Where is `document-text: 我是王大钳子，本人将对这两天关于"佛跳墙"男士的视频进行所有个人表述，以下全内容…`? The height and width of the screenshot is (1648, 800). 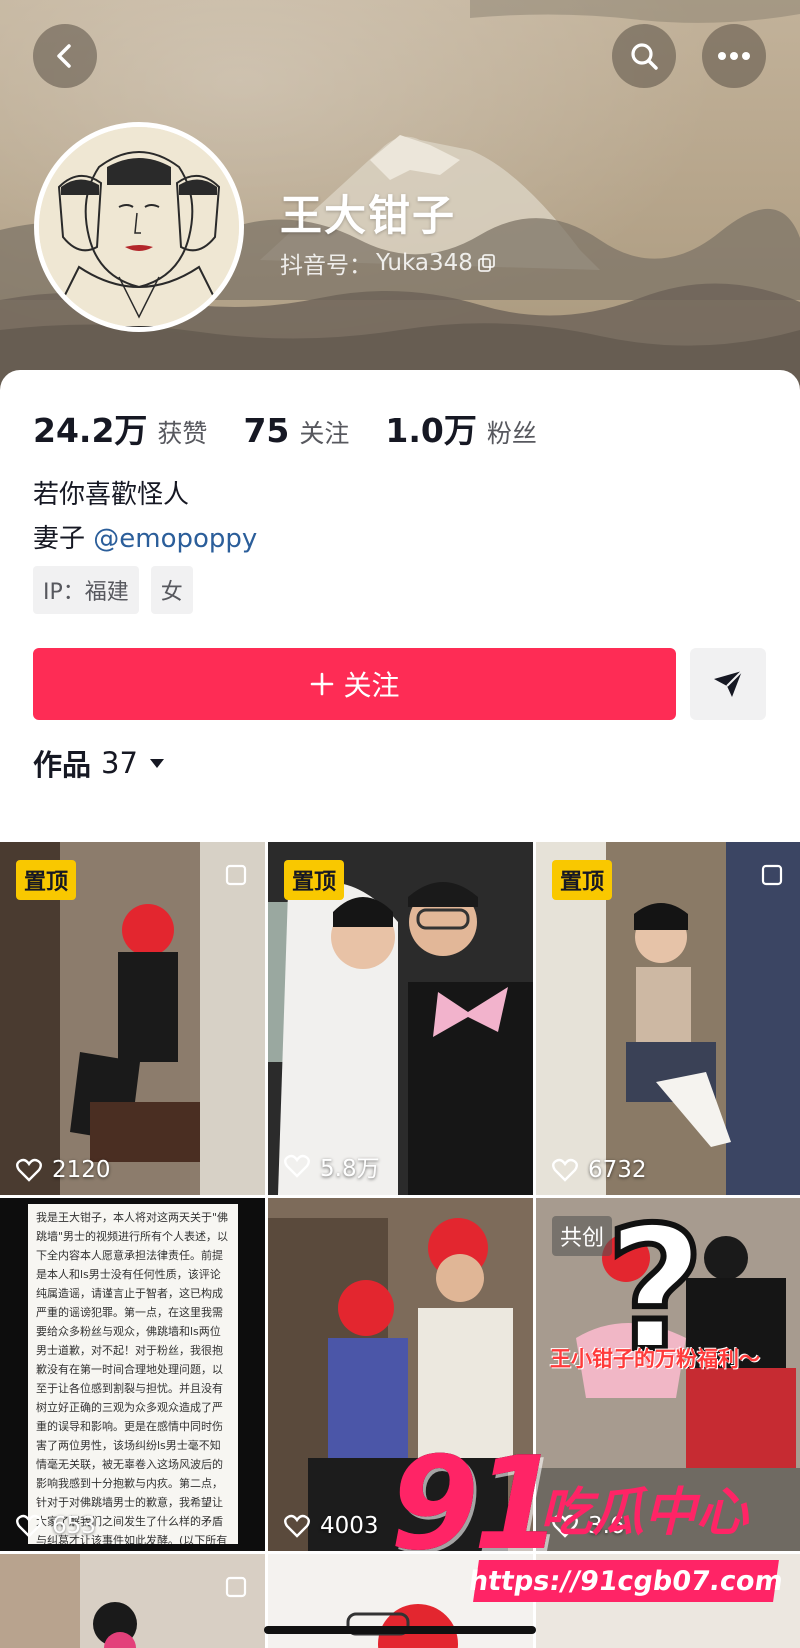
document-text: 我是王大钳子，本人将对这两天关于"佛跳墙"男士的视频进行所有个人表述，以下全内容… is located at coordinates (132, 1377).